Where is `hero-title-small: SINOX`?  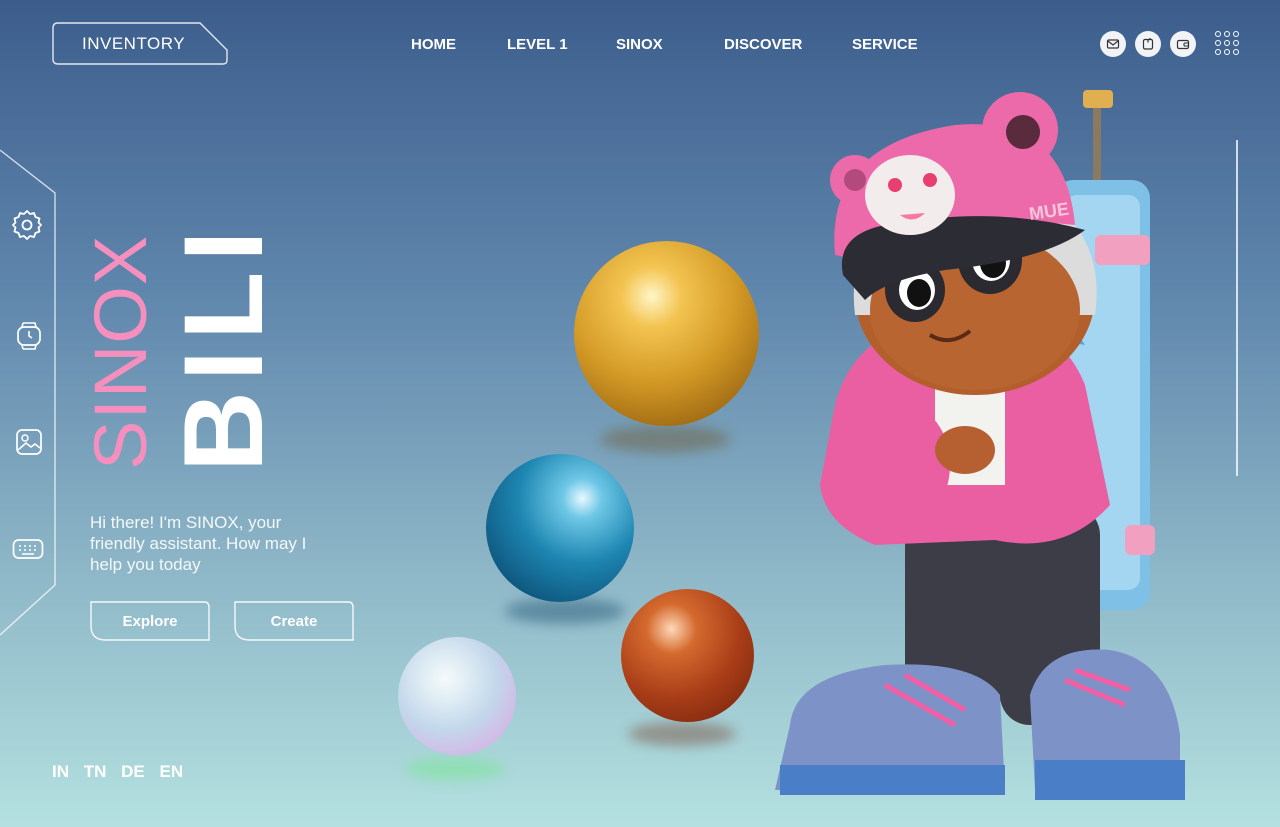 hero-title-small: SINOX is located at coordinates (120, 352).